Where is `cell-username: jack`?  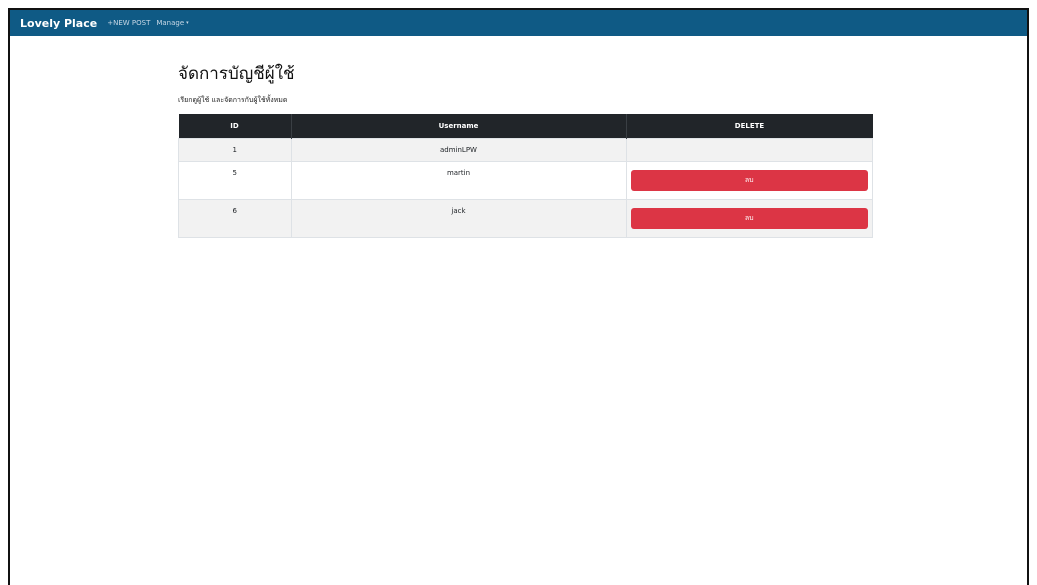
cell-username: jack is located at coordinates (458, 218).